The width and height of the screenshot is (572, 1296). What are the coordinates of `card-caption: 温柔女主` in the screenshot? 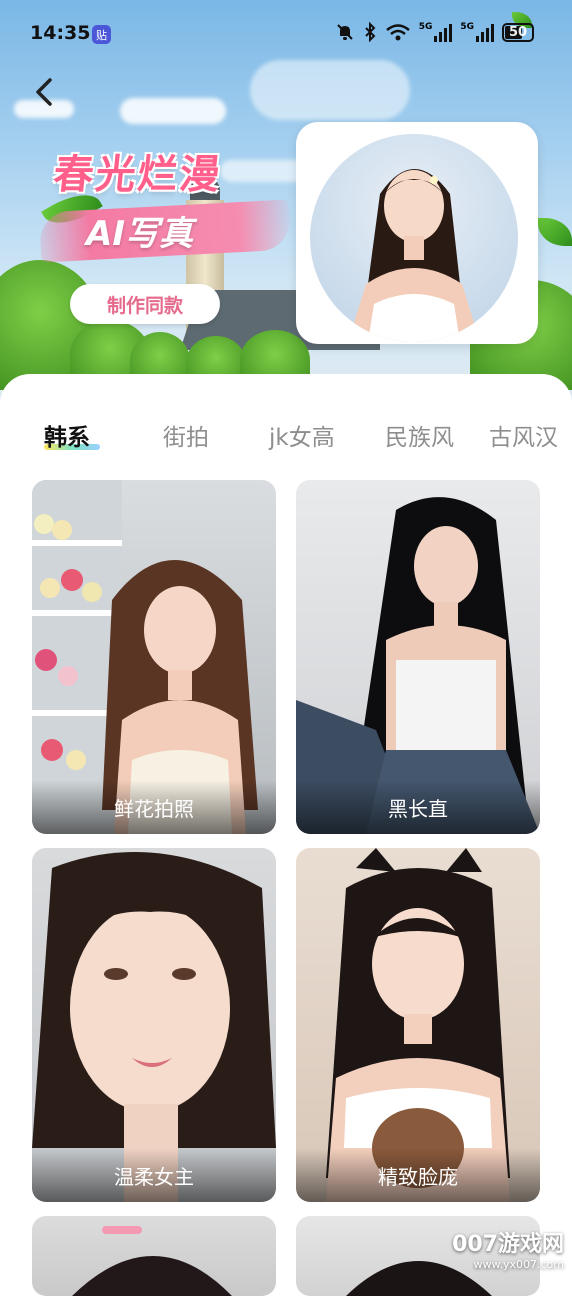 It's located at (154, 1175).